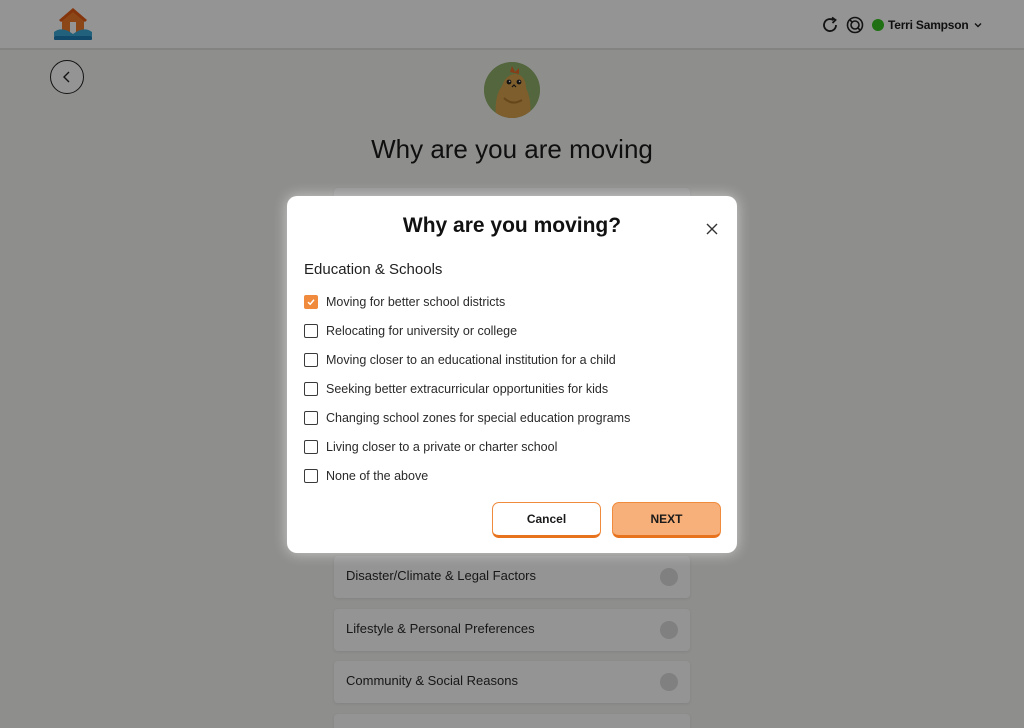  I want to click on option-label: Relocating for university or college, so click(422, 331).